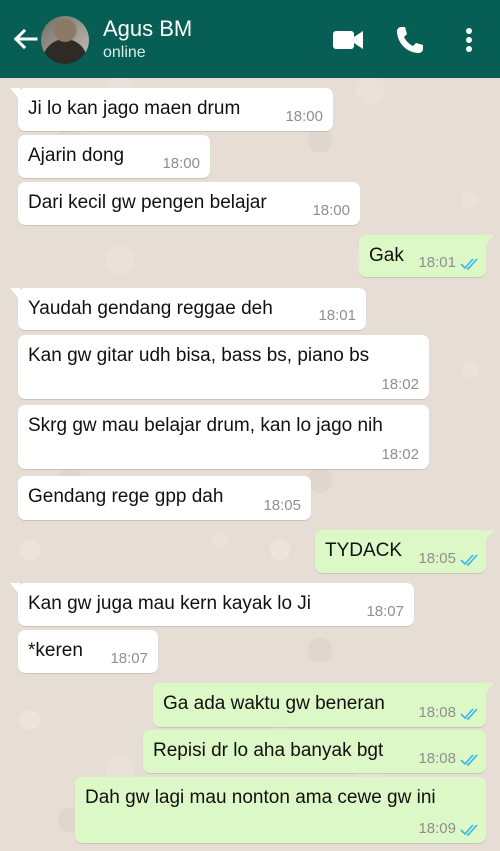 This screenshot has height=851, width=500. What do you see at coordinates (150, 308) in the screenshot?
I see `message-text: Yaudah gendang reggae deh` at bounding box center [150, 308].